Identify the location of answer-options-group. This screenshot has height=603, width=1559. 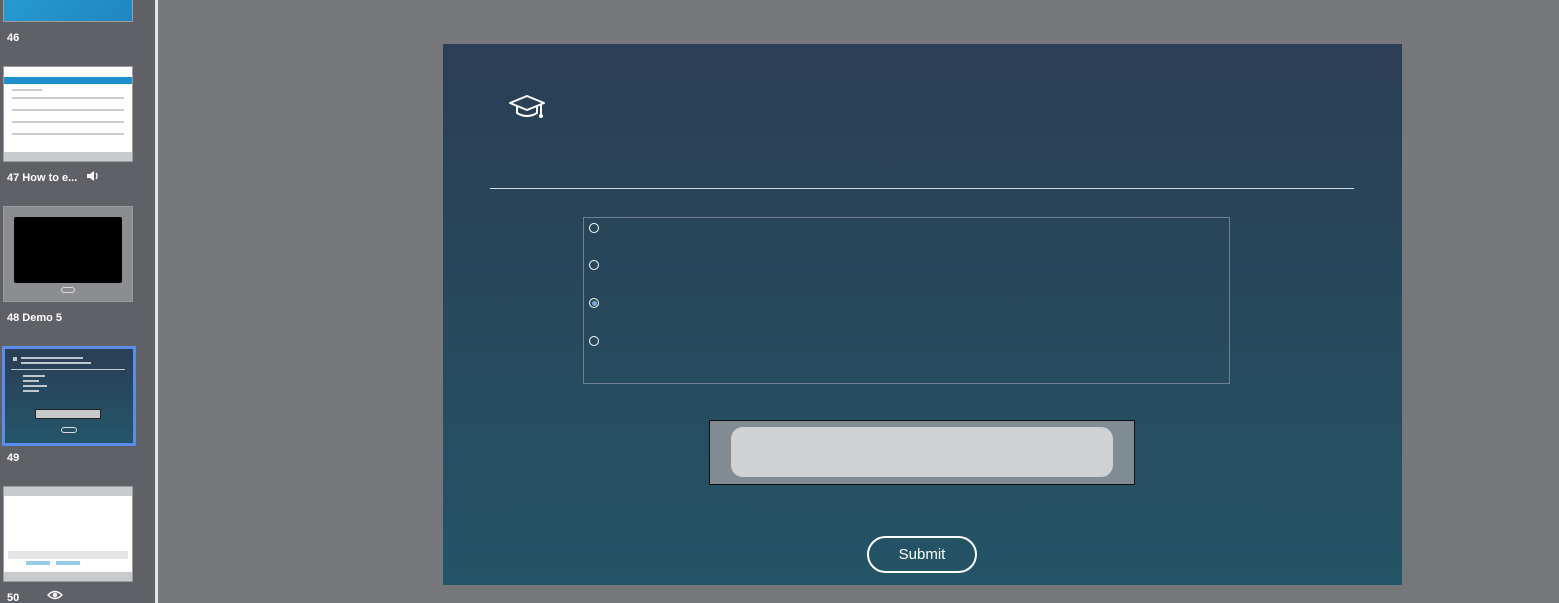
(906, 300).